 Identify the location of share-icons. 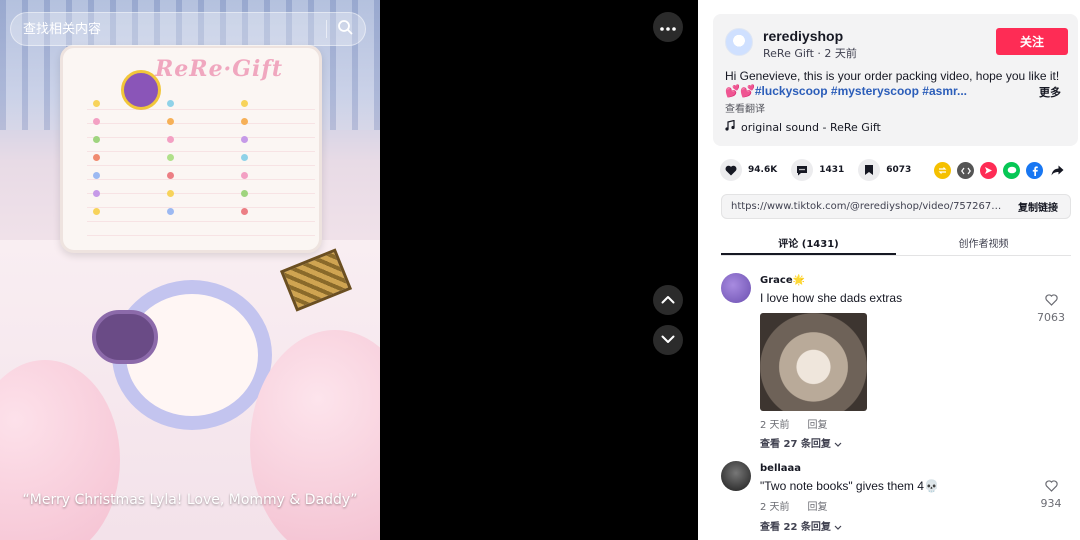
(1000, 170).